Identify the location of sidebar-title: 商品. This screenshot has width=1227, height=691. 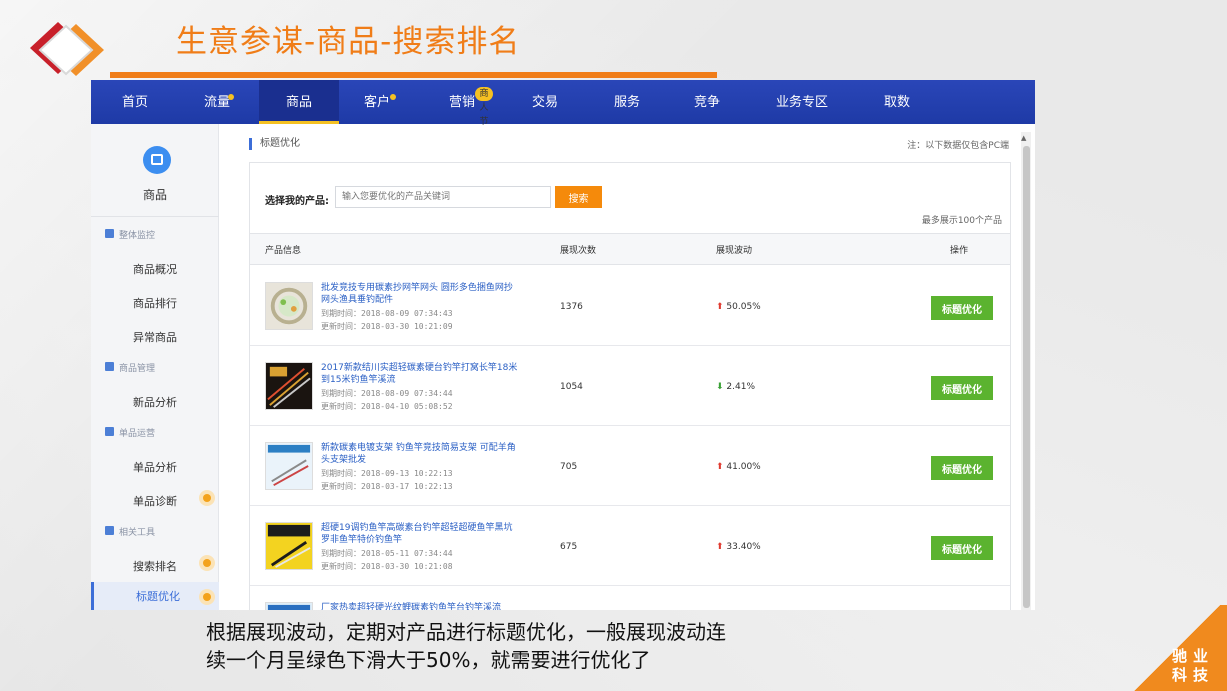
(154, 195).